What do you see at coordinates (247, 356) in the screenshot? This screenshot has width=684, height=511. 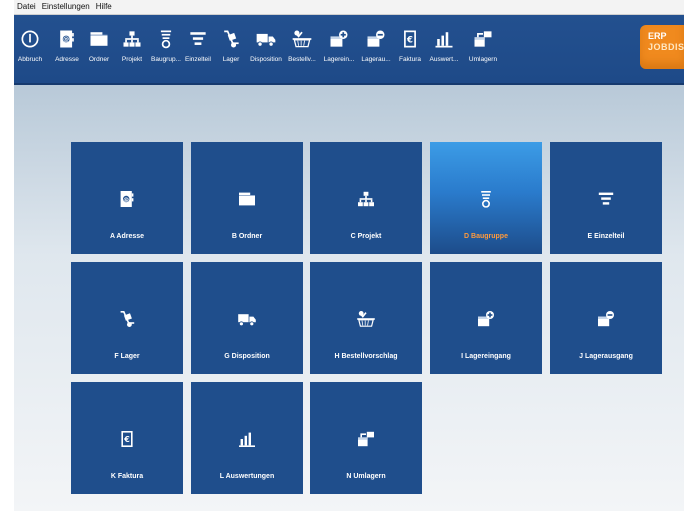 I see `module-tile-label: G Disposition` at bounding box center [247, 356].